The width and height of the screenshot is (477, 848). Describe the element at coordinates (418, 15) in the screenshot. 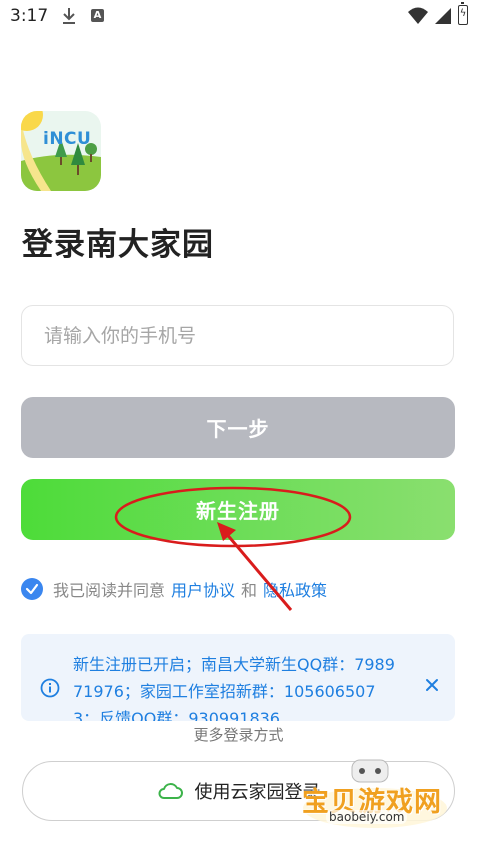

I see `wifi-icon` at that location.